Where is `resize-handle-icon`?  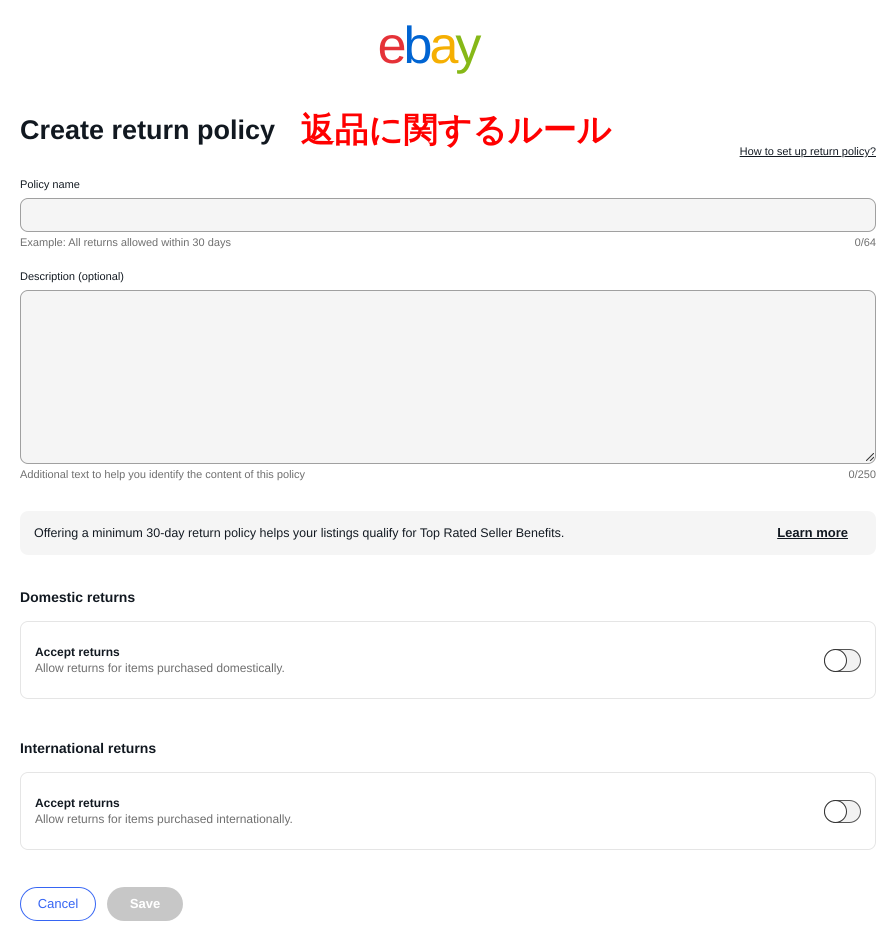 resize-handle-icon is located at coordinates (870, 457).